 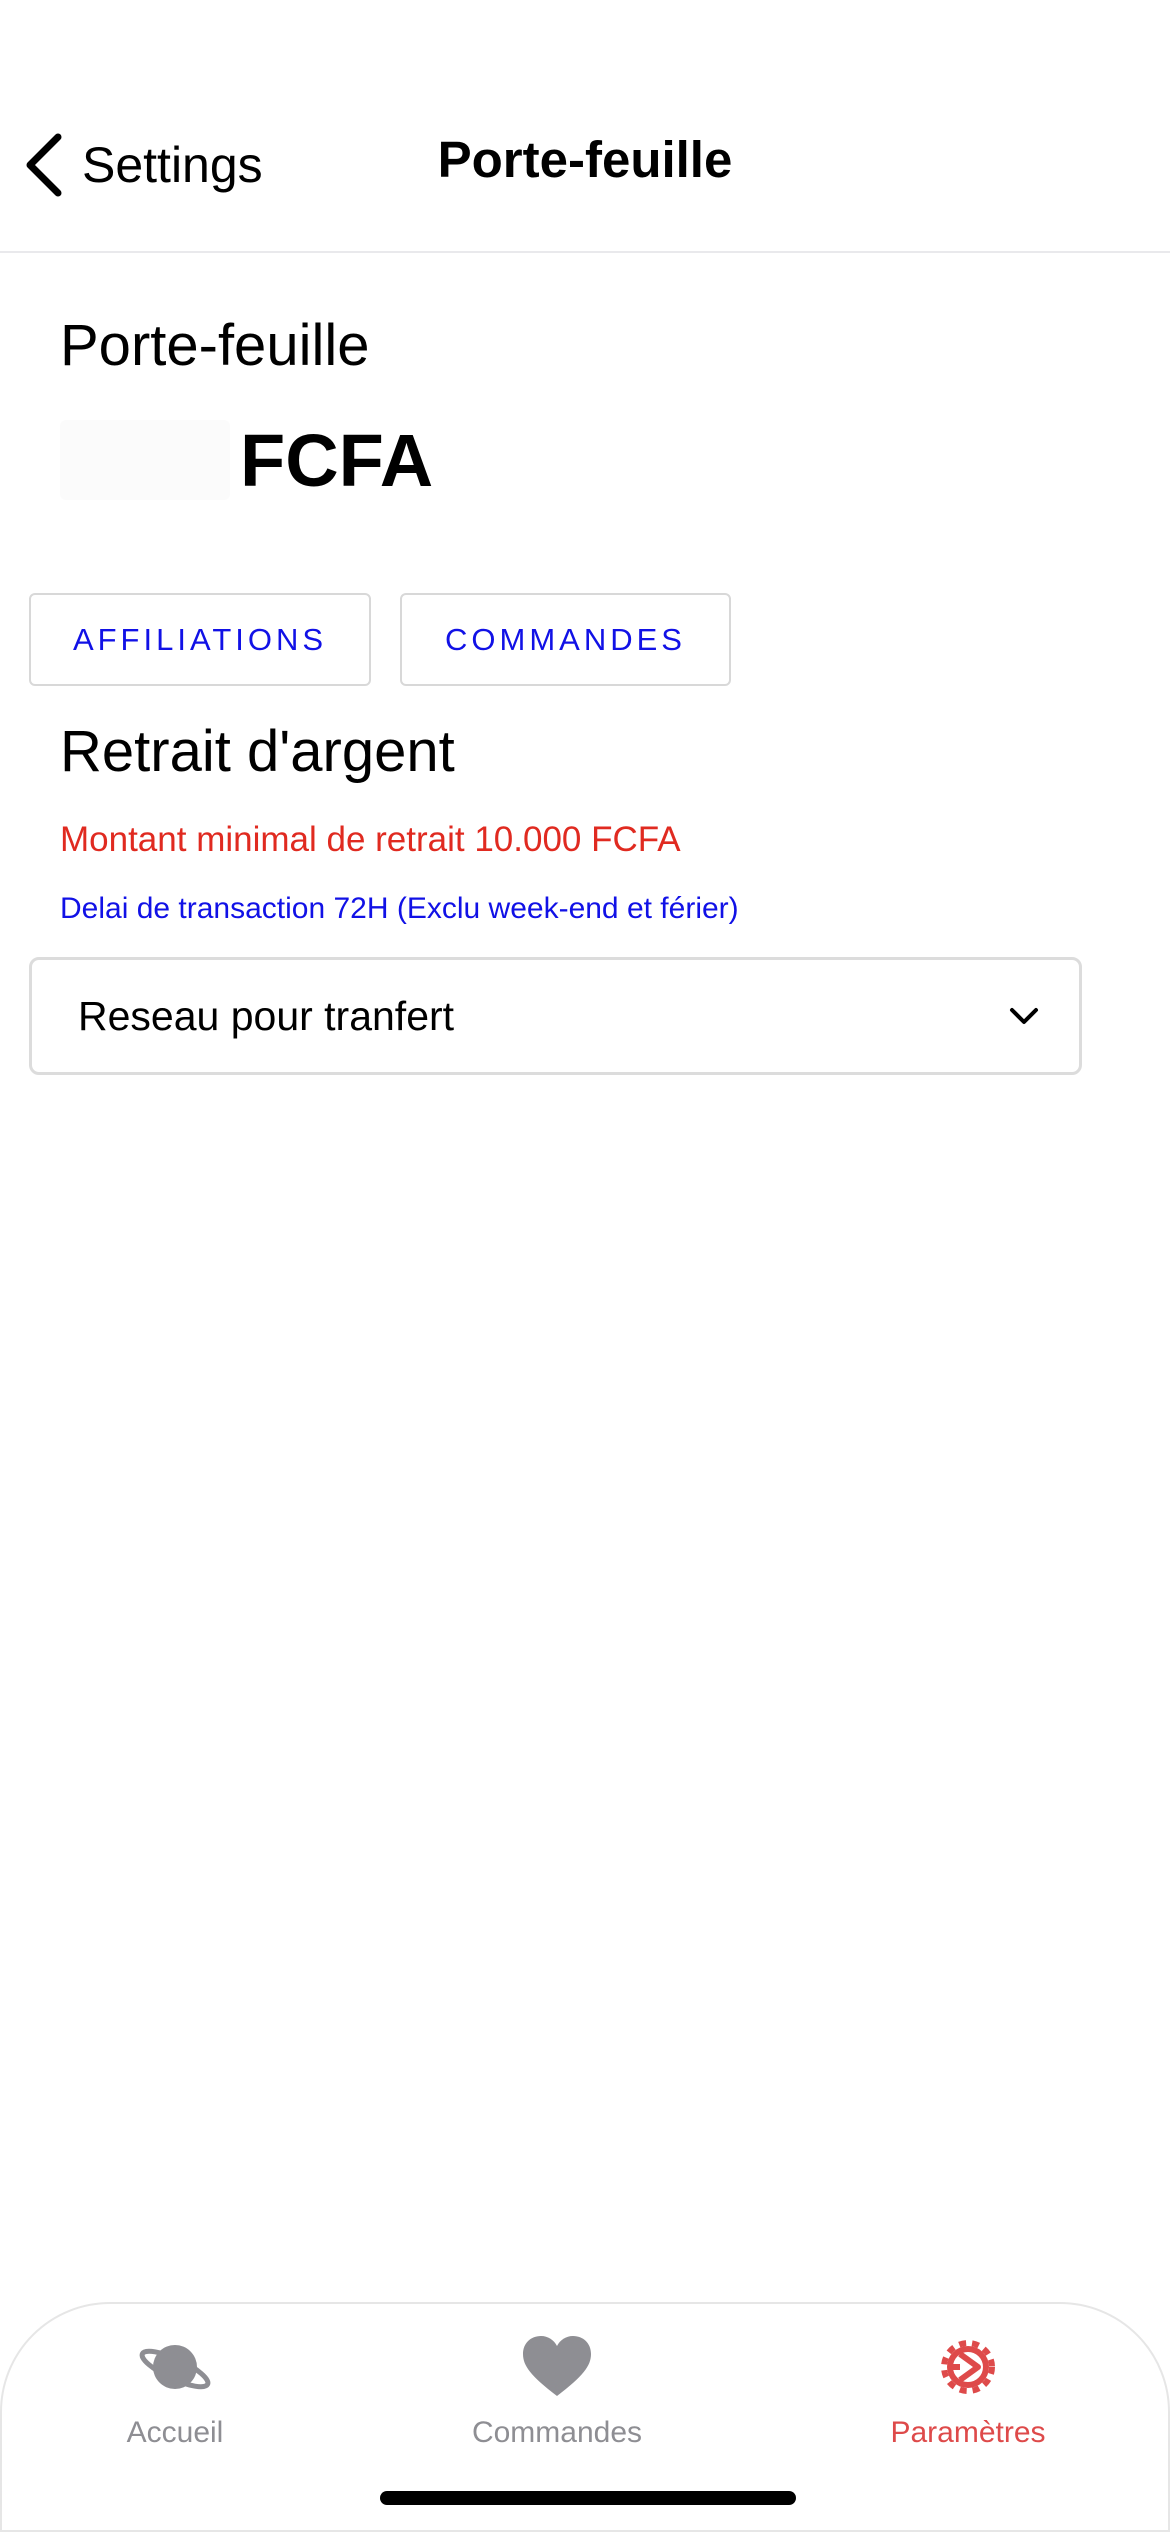 I want to click on tab-parametres-label: Paramètres, so click(x=968, y=2432).